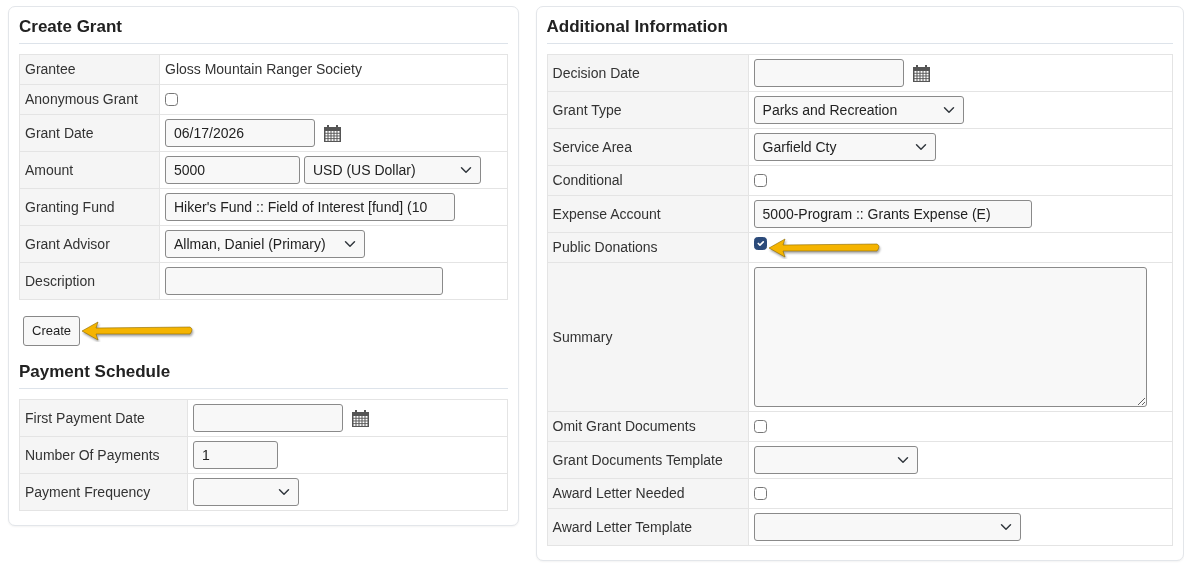  Describe the element at coordinates (52, 331) in the screenshot. I see `create-button: Create` at that location.